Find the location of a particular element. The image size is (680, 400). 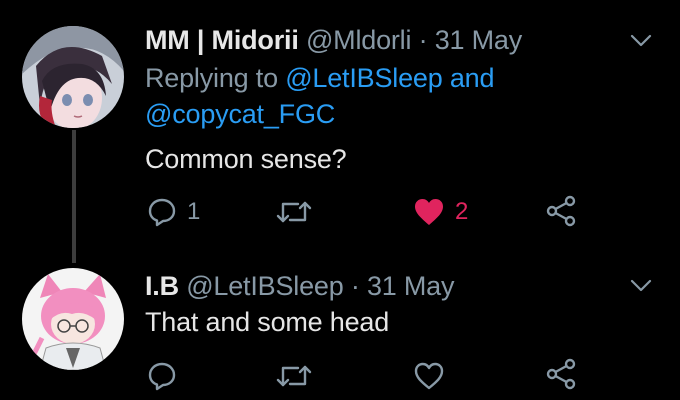

reply-count: 1 is located at coordinates (194, 211).